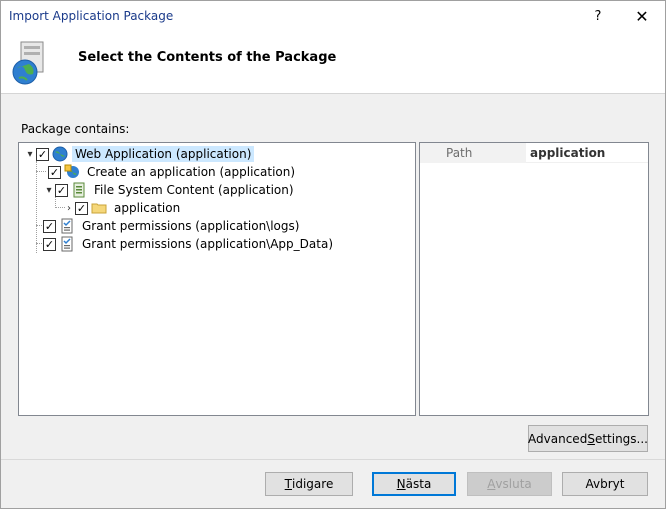  What do you see at coordinates (69, 208) in the screenshot?
I see `chevron-right-icon: ›` at bounding box center [69, 208].